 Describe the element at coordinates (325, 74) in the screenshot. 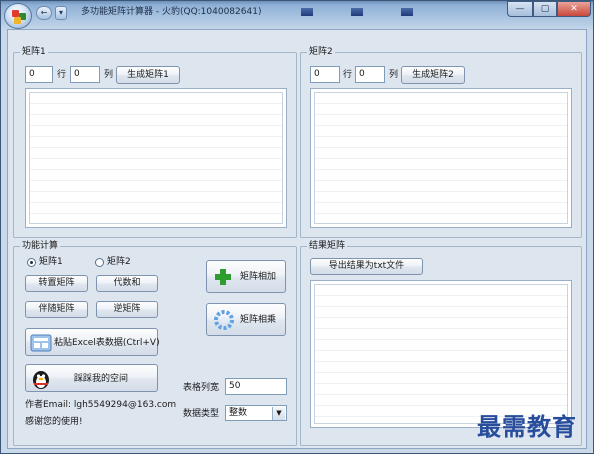

I see `matrix2-rows-input: 0` at that location.